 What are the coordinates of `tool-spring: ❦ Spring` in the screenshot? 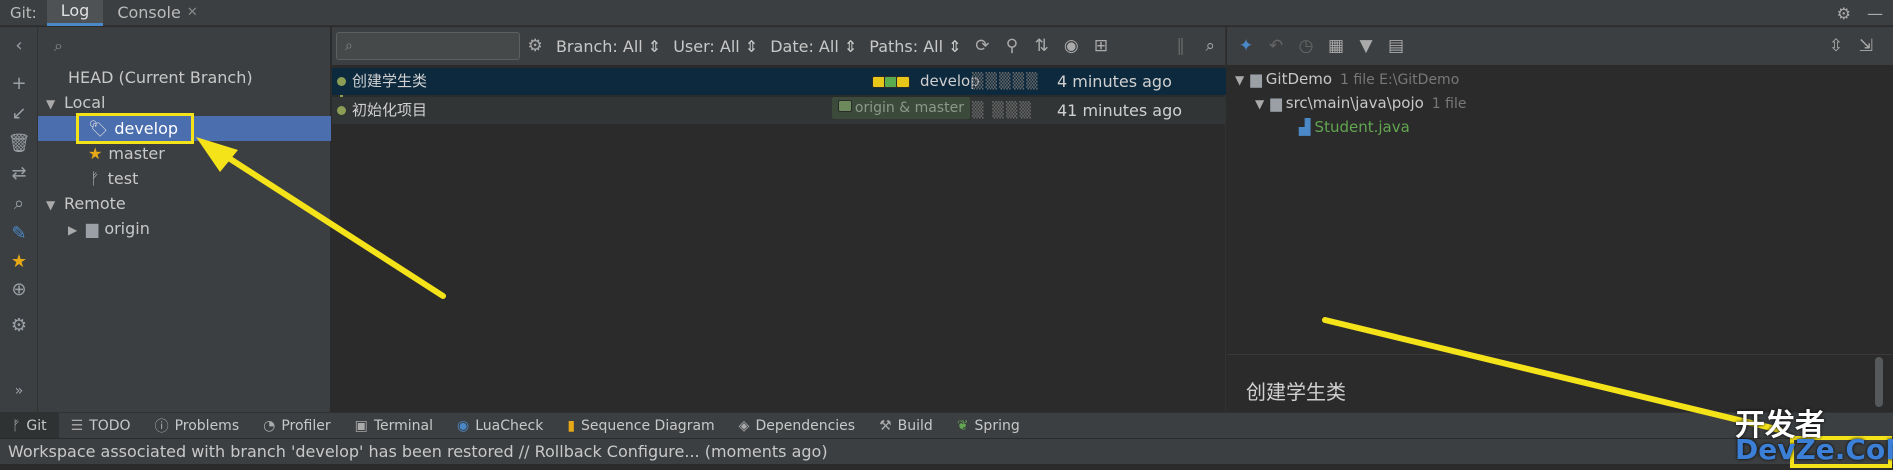 It's located at (988, 426).